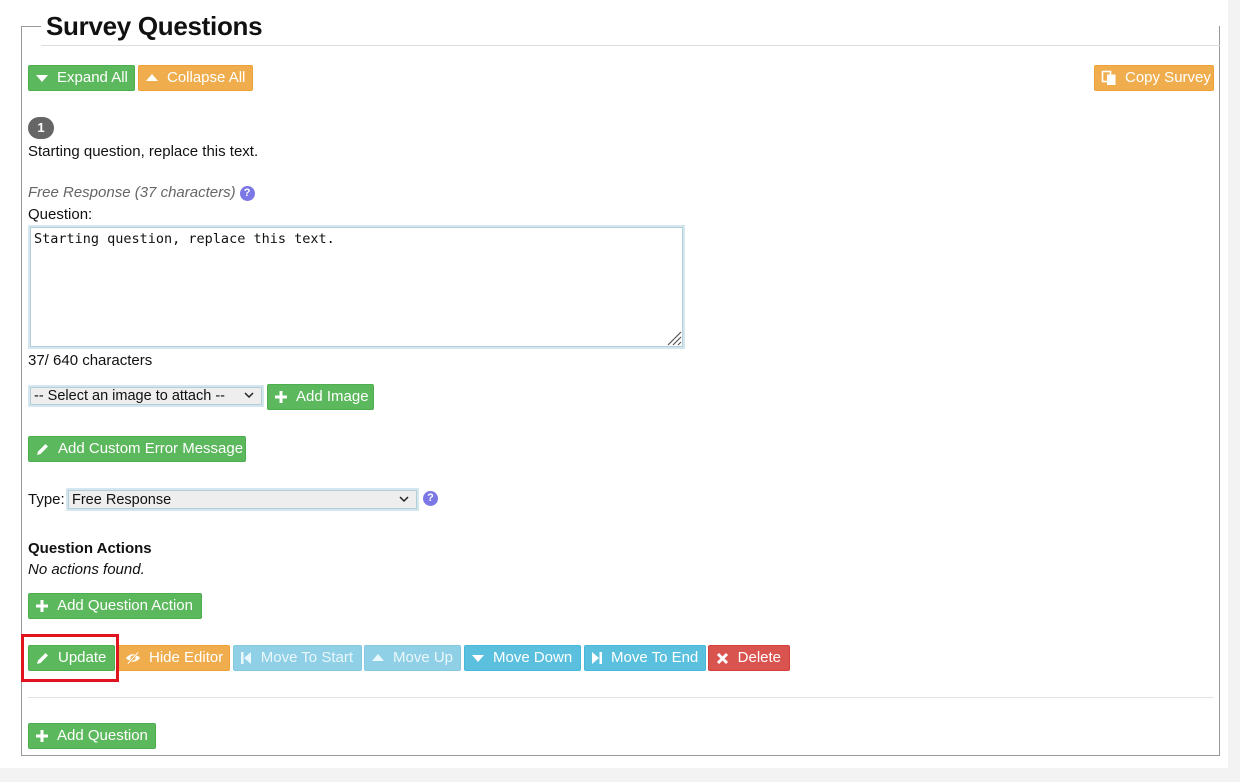  Describe the element at coordinates (423, 657) in the screenshot. I see `move-up-label: Move Up` at that location.